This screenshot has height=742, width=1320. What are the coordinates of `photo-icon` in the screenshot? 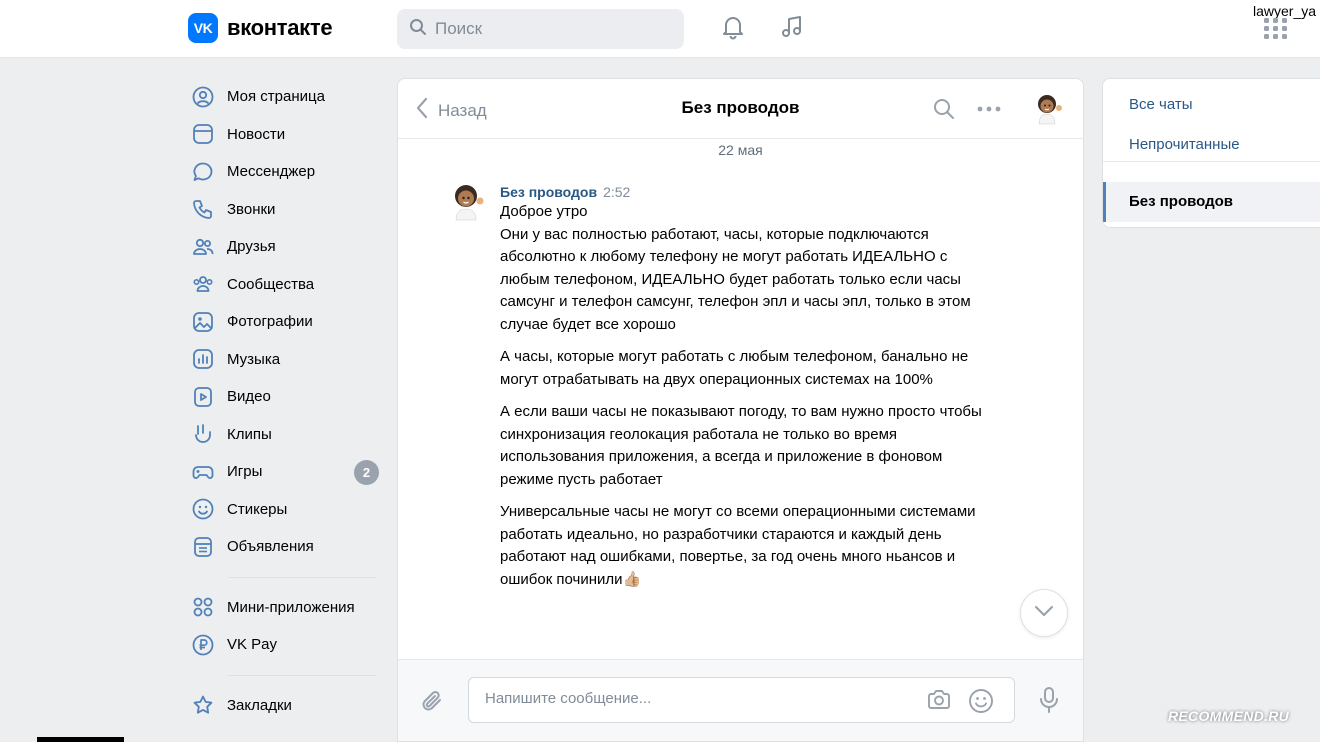 It's located at (203, 322).